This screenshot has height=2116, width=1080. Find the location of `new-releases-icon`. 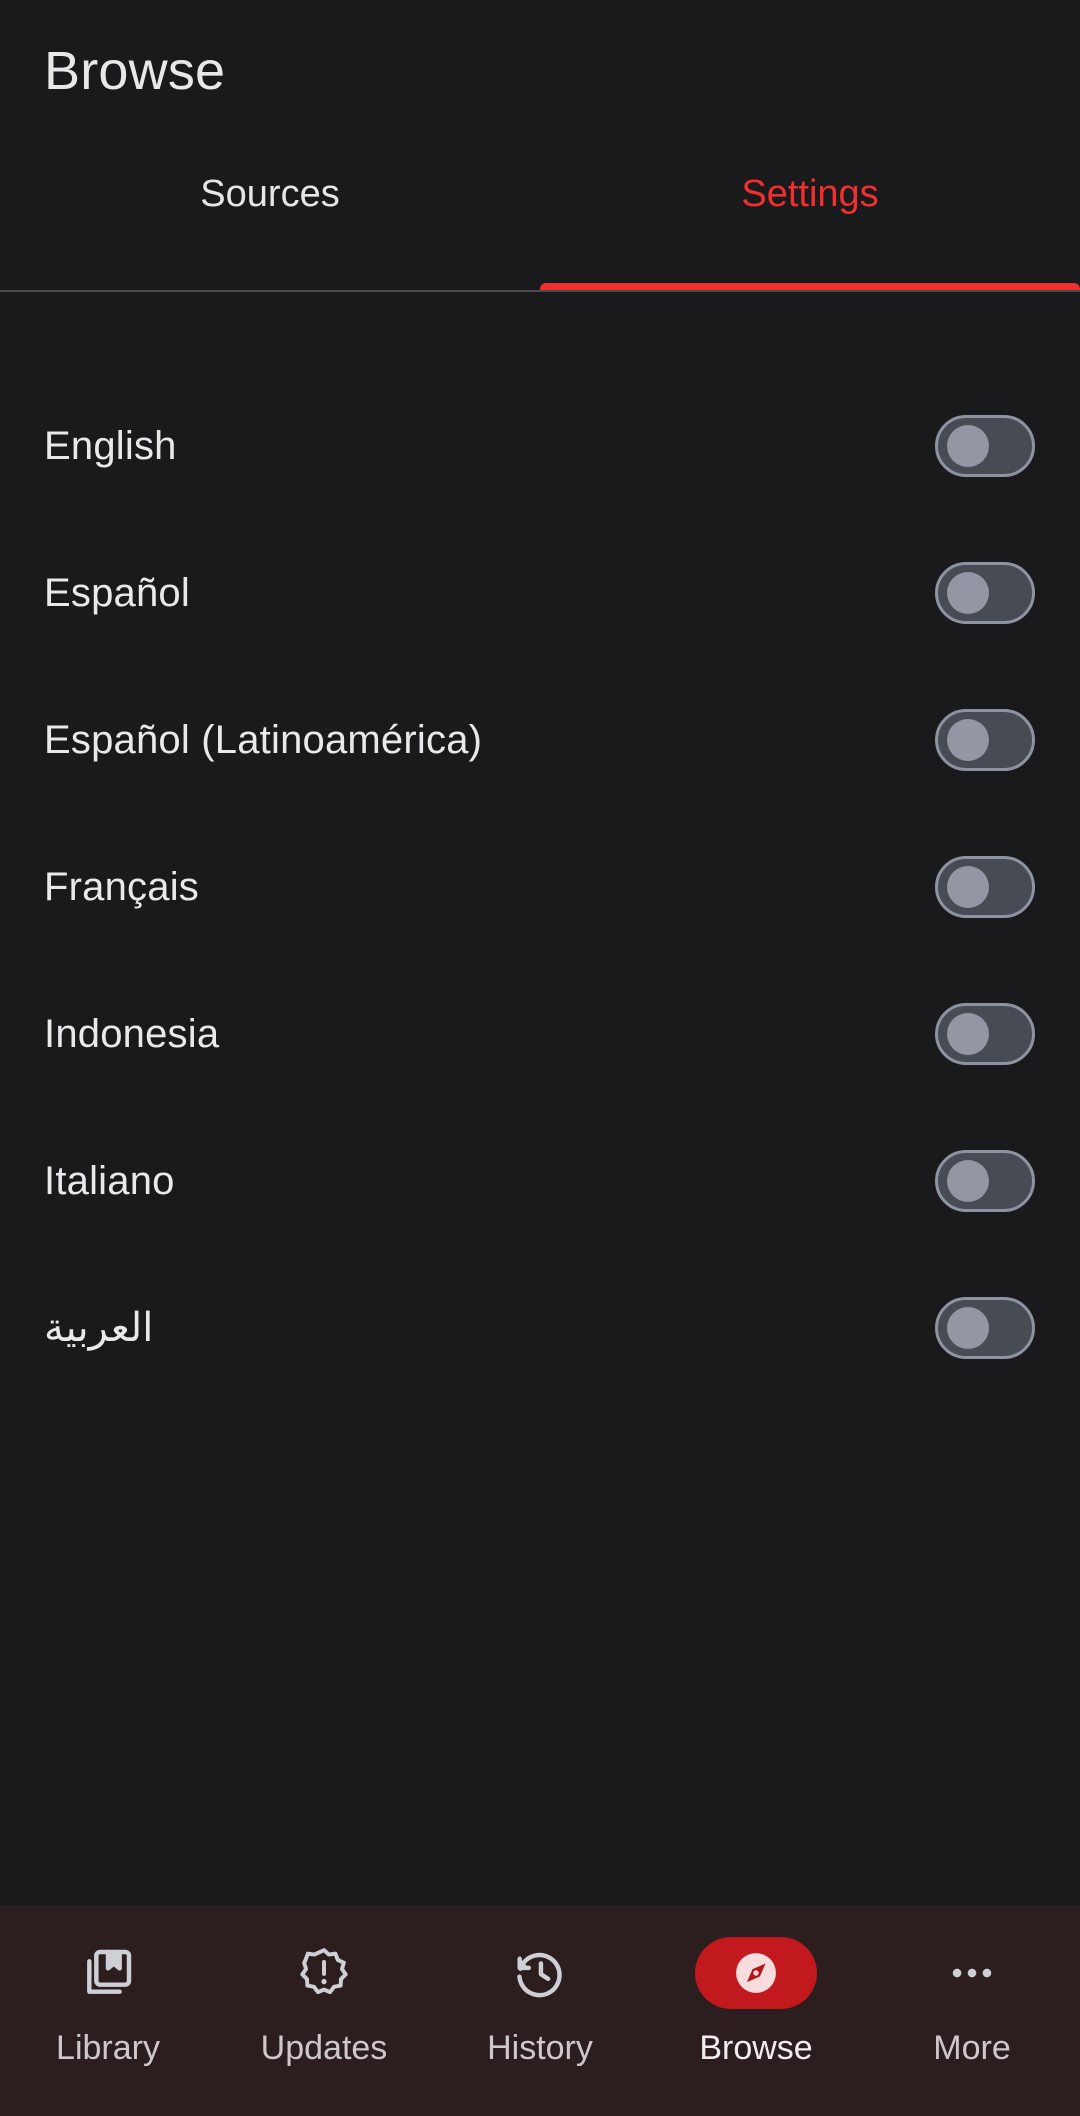

new-releases-icon is located at coordinates (324, 1973).